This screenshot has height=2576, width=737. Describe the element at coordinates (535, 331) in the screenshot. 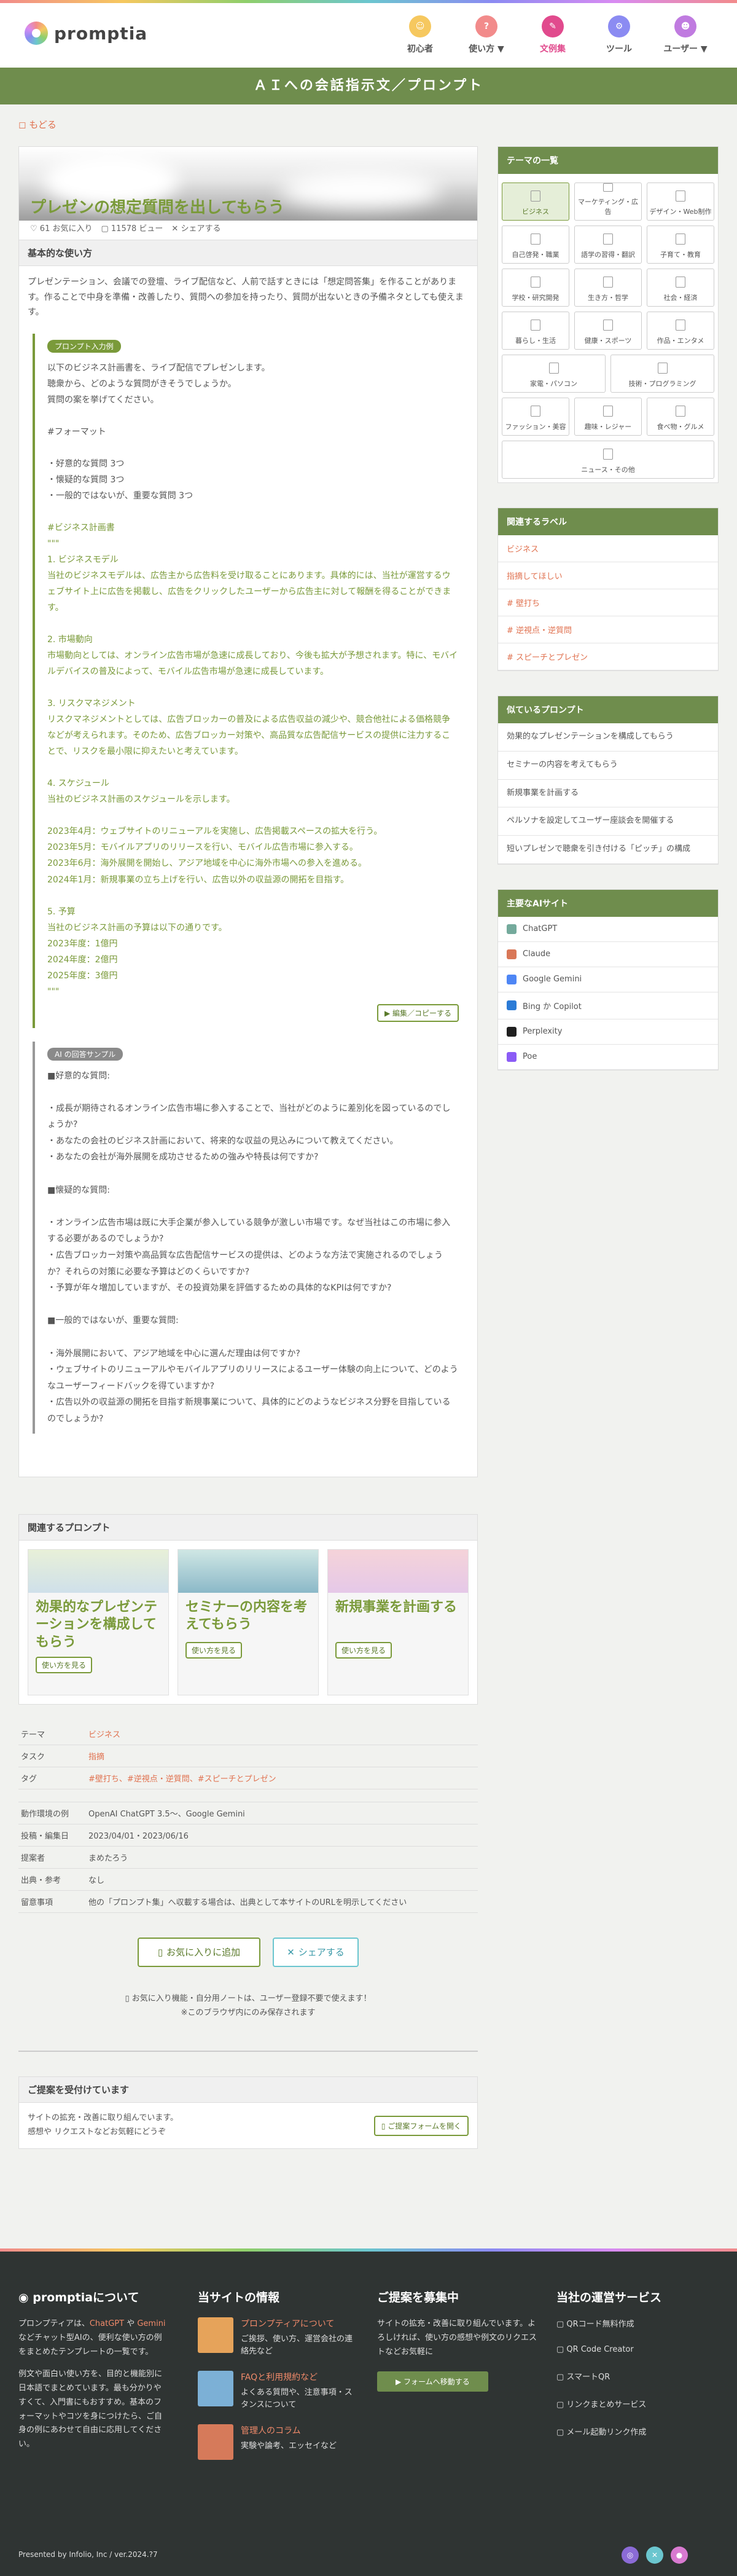

I see `theme-item: 暮らし・生活` at that location.